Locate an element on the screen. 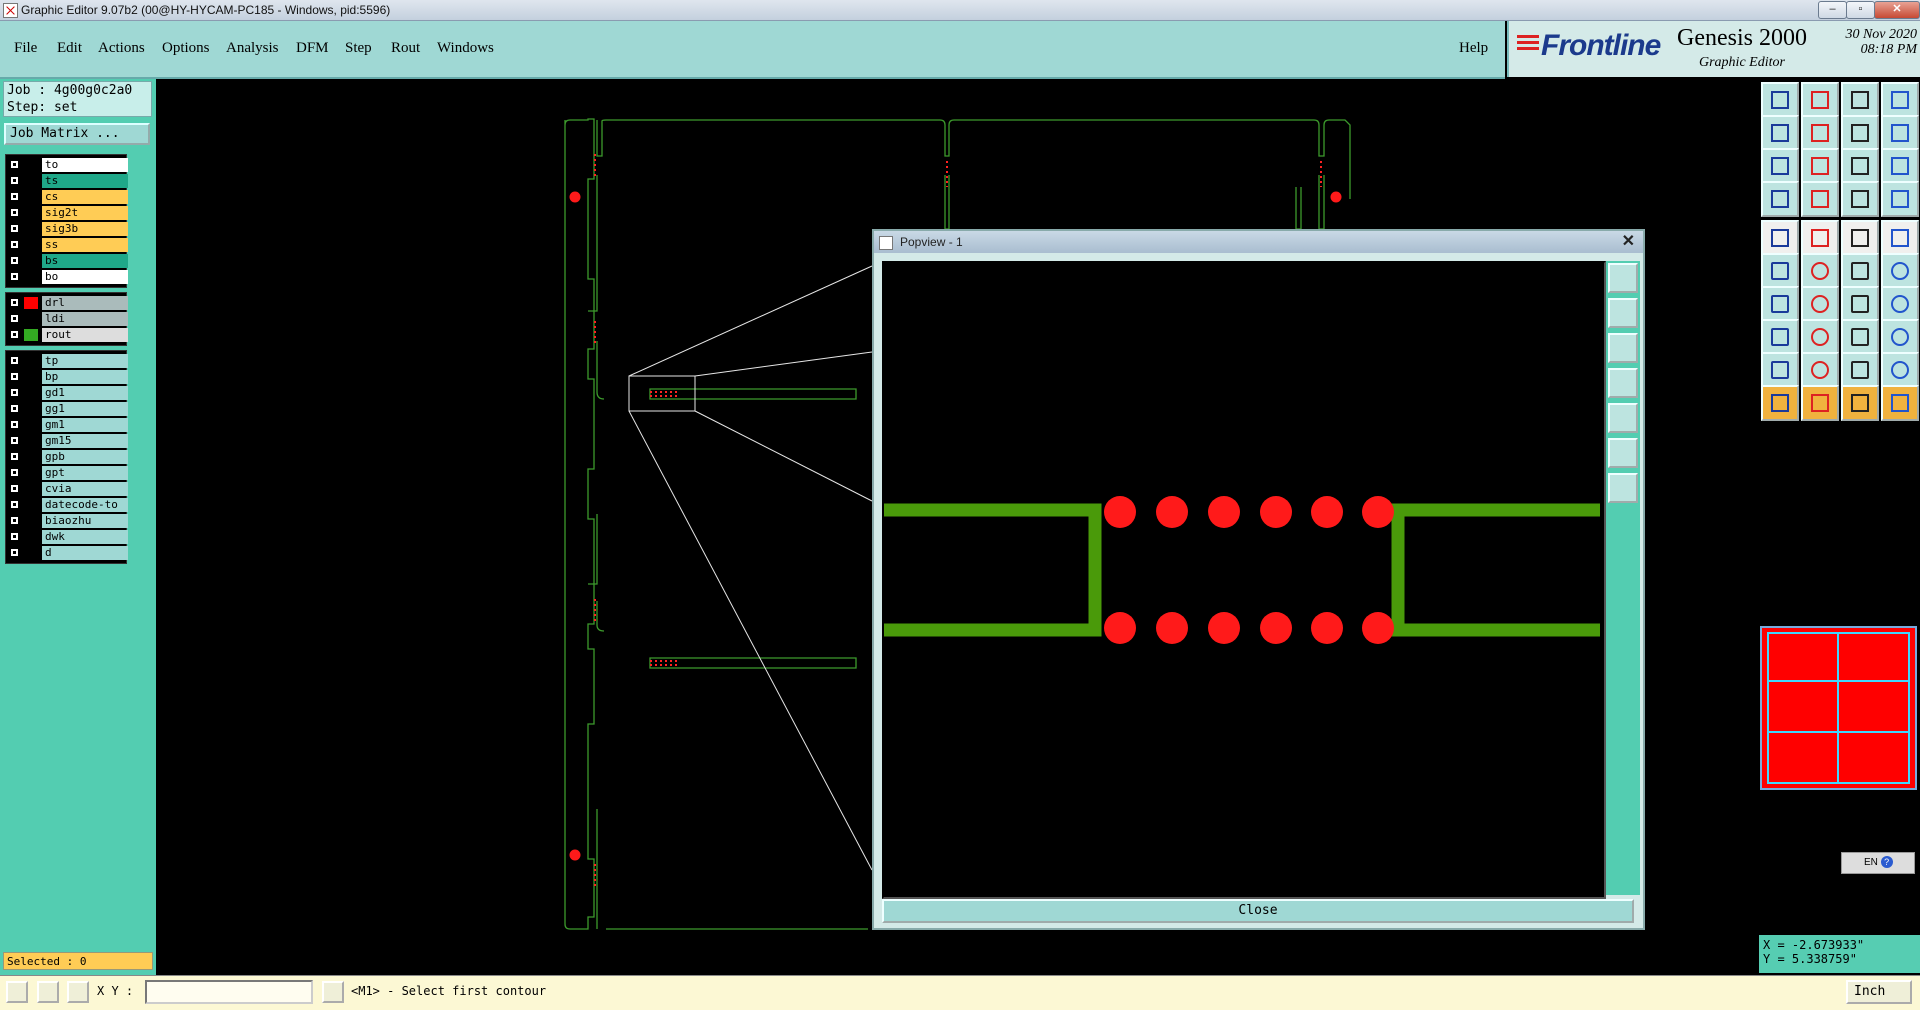 This screenshot has height=1010, width=1920. pv-zoom-fit-icon is located at coordinates (1623, 278).